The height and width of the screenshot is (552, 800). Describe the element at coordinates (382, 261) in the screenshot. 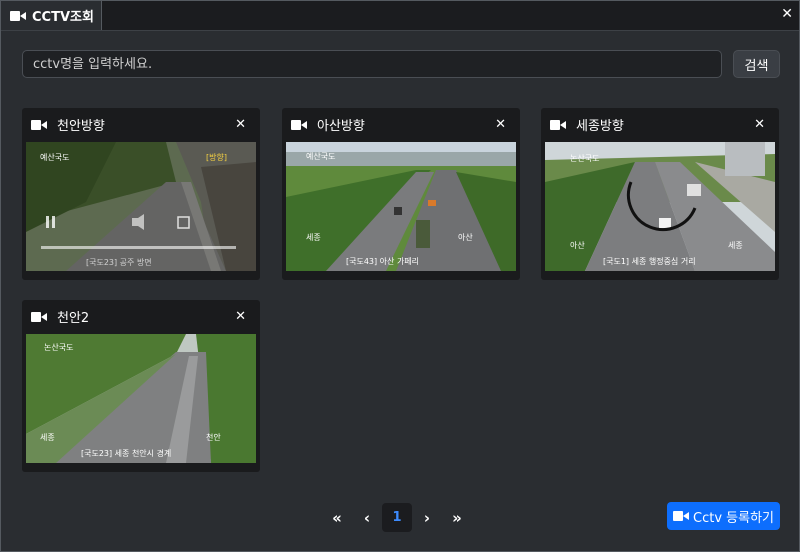

I see `overlay-text: [국도43] 아산 가페리` at that location.